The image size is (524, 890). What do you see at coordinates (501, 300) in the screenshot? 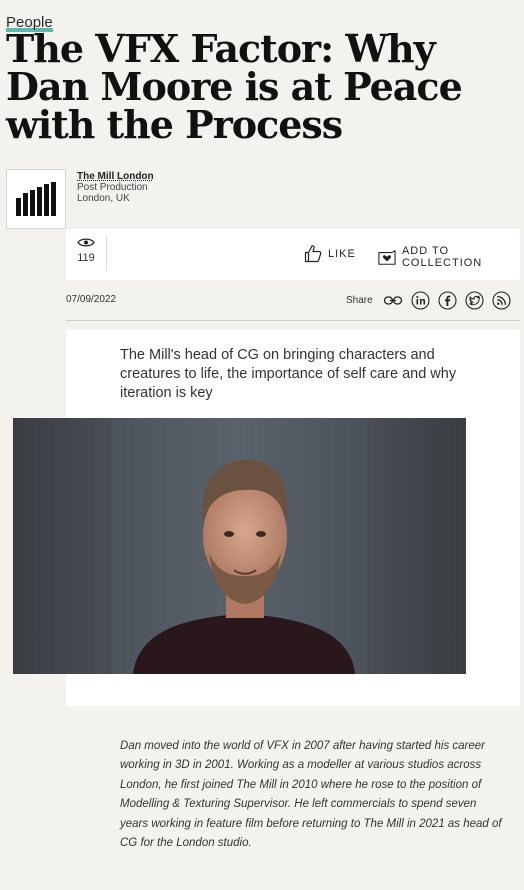
I see `rss-icon` at bounding box center [501, 300].